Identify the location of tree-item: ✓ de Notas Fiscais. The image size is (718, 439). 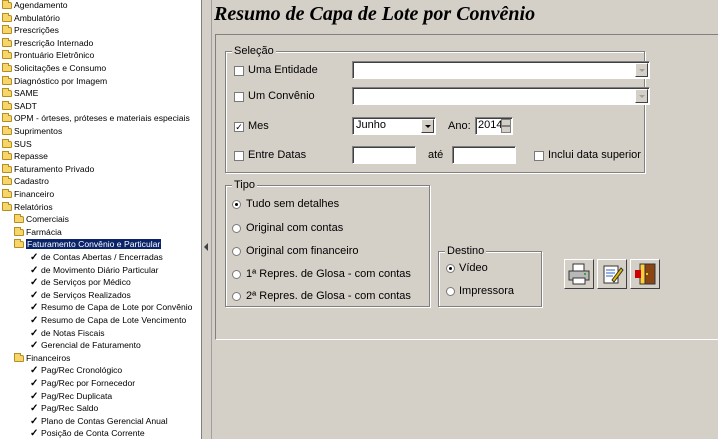
(67, 333).